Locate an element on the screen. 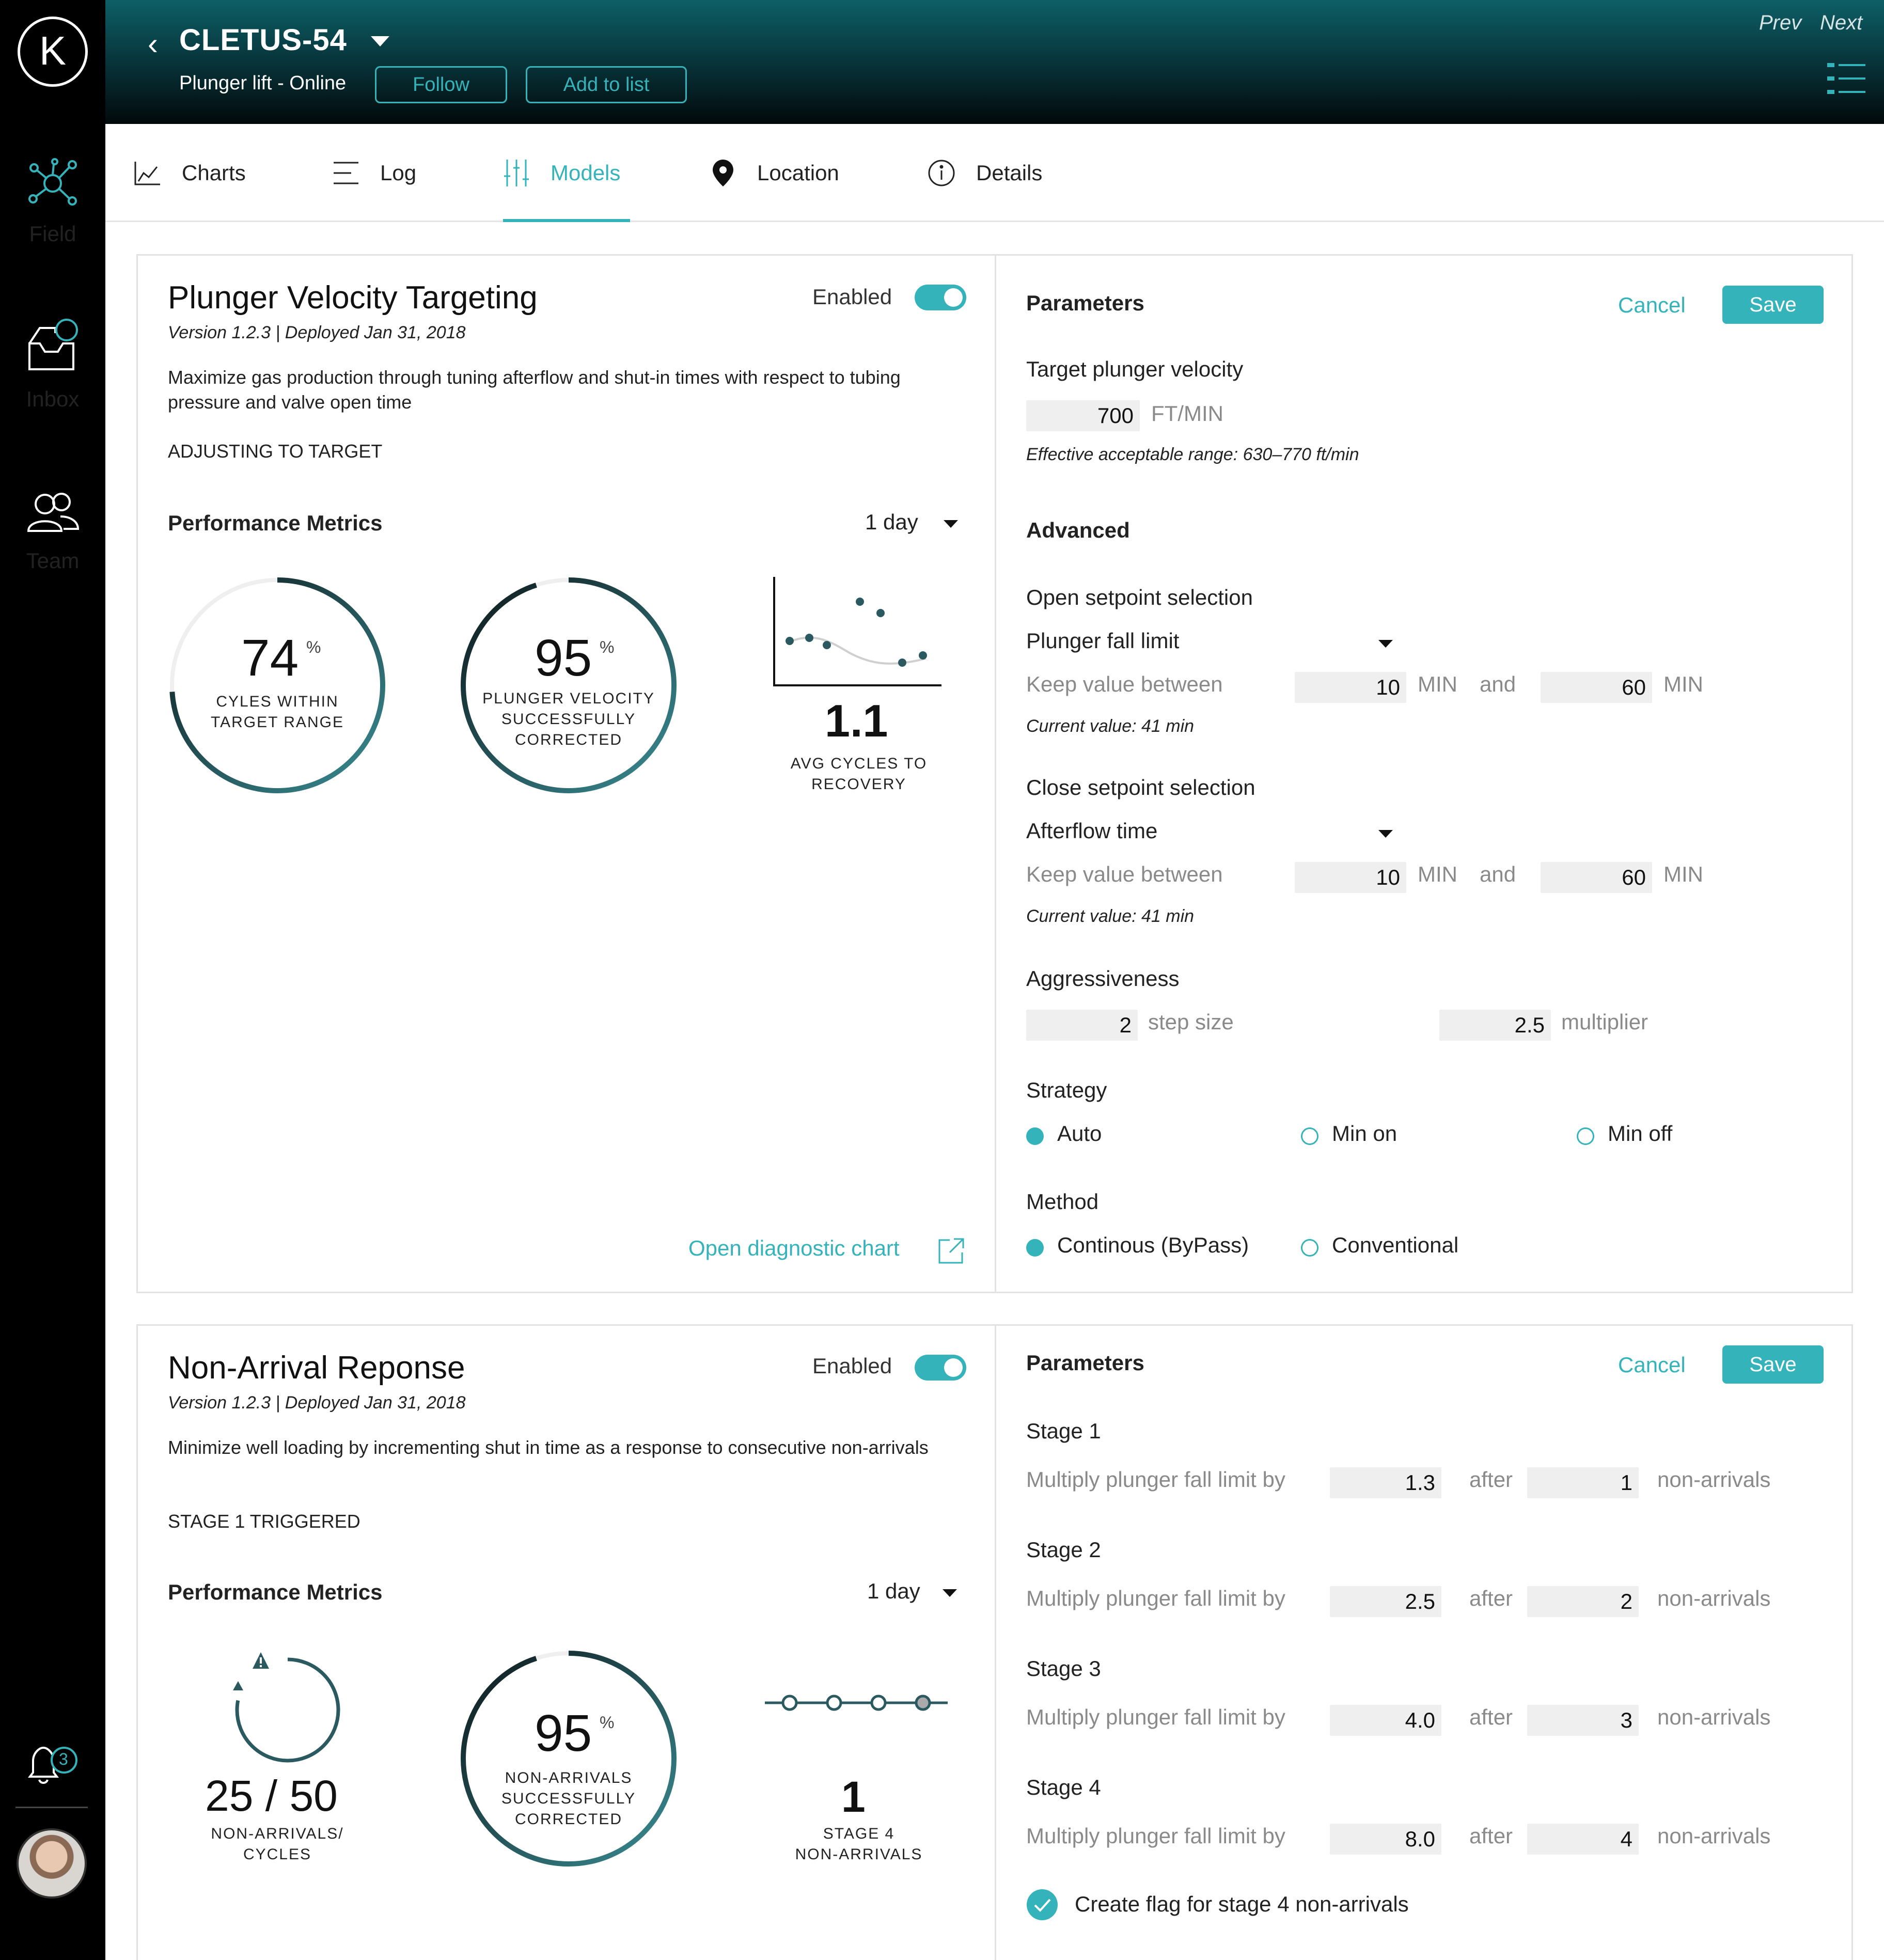 The height and width of the screenshot is (1960, 1884). tab-log: Log is located at coordinates (374, 173).